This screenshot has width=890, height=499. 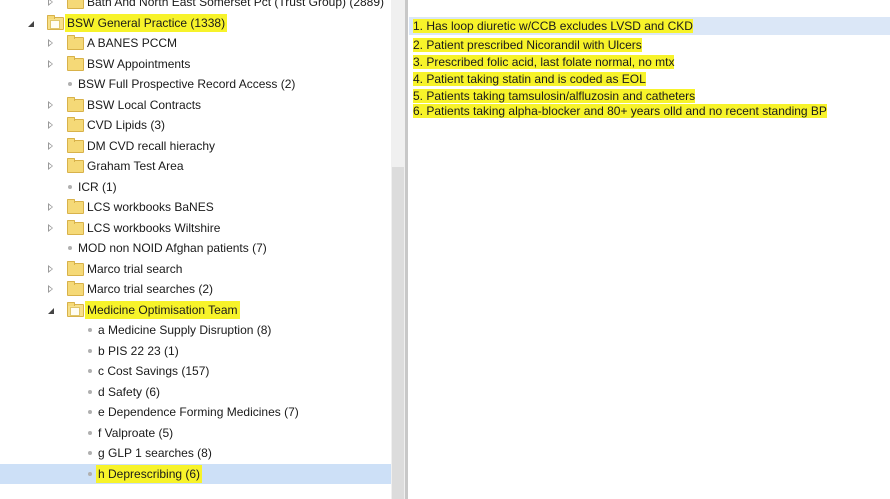 What do you see at coordinates (146, 22) in the screenshot?
I see `tree-item-label: BSW General Practice (1338)` at bounding box center [146, 22].